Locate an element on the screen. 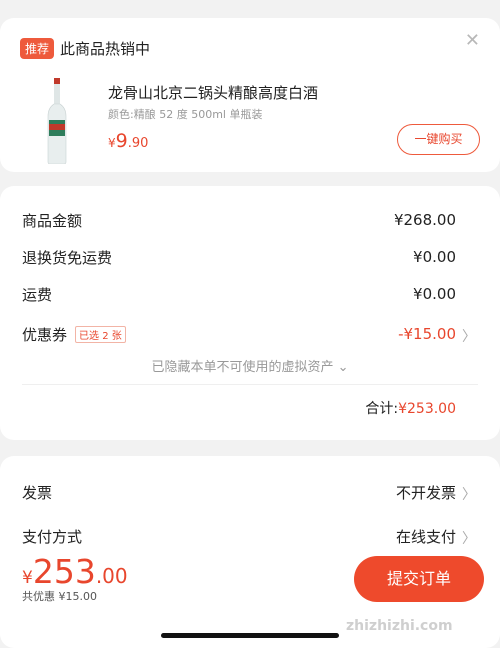 The height and width of the screenshot is (648, 500). close-icon: ✕ is located at coordinates (472, 40).